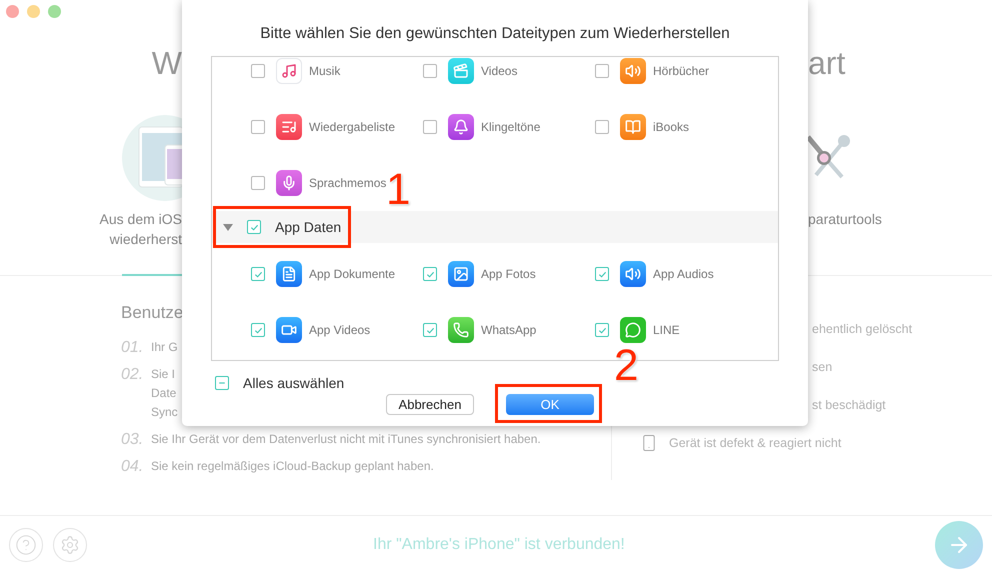 The height and width of the screenshot is (574, 992). I want to click on guide-text: Ihr G, so click(164, 347).